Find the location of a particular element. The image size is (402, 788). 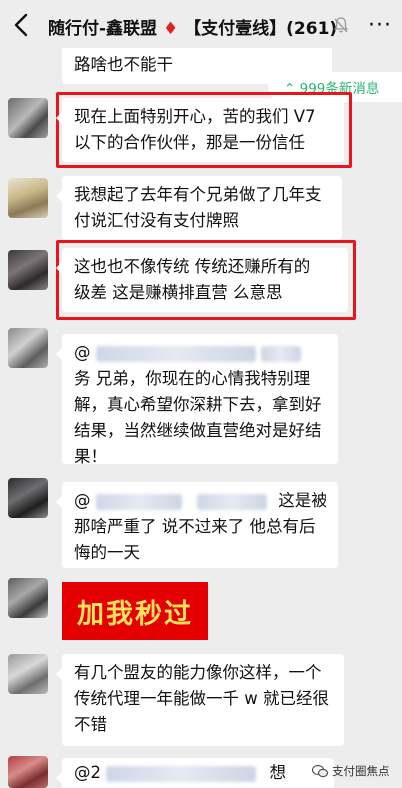

message-line: 结果，当然继续做直营绝对是好结 is located at coordinates (198, 430).